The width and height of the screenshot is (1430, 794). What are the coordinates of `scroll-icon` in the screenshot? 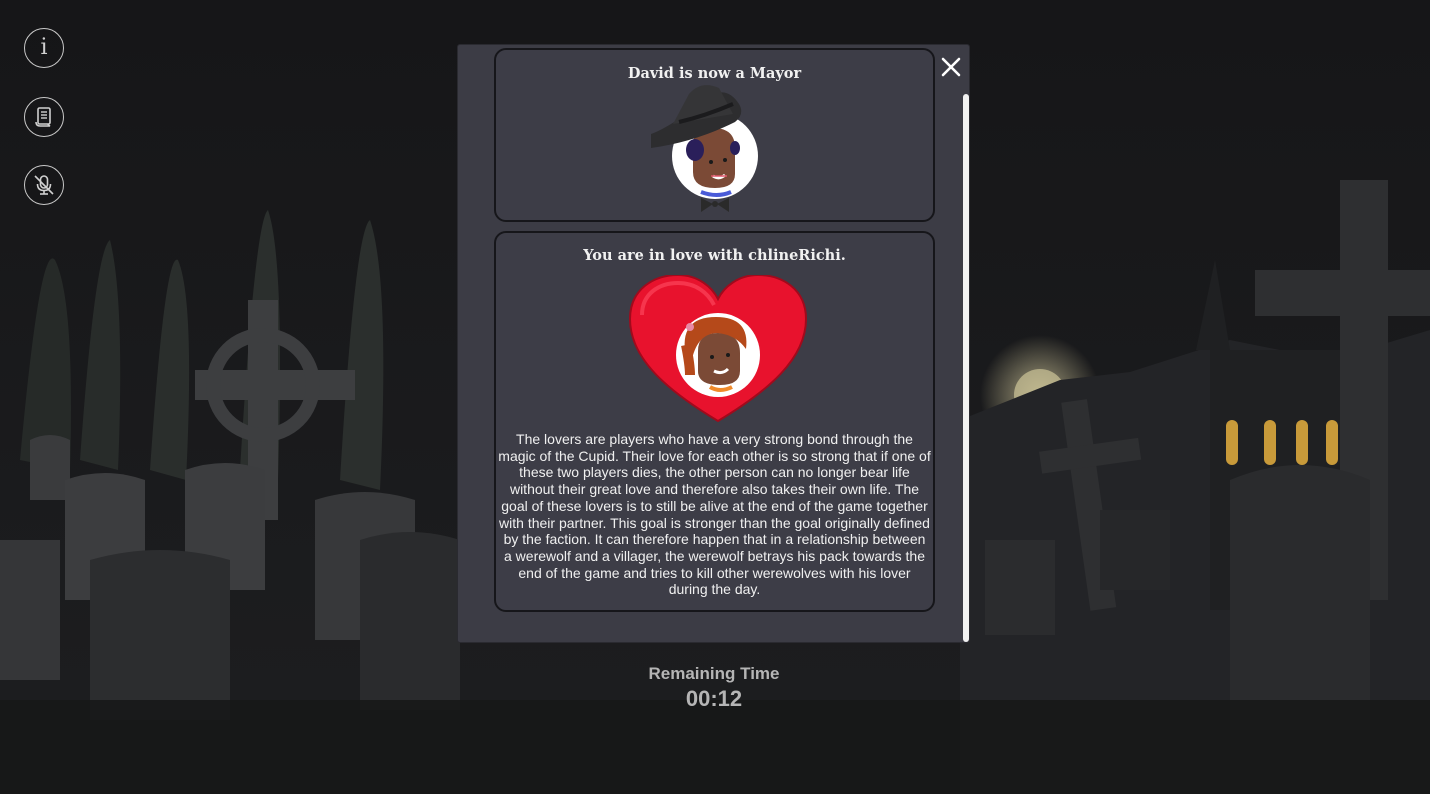 It's located at (43, 117).